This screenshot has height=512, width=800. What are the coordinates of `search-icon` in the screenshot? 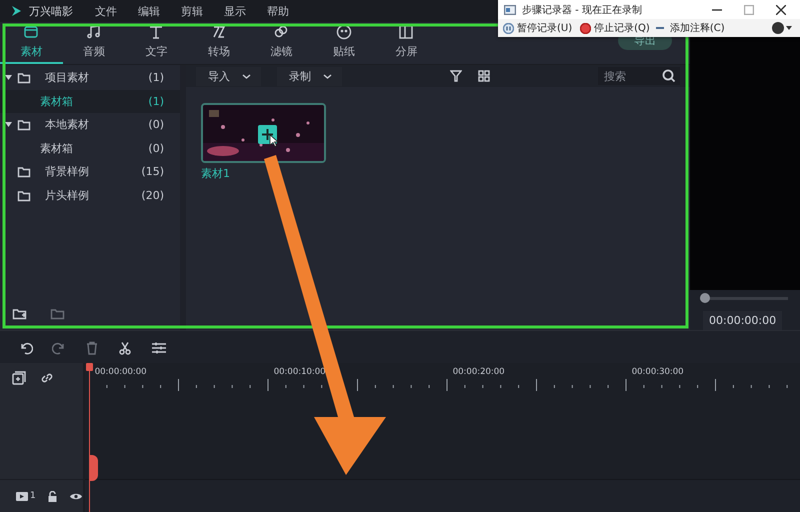 It's located at (669, 76).